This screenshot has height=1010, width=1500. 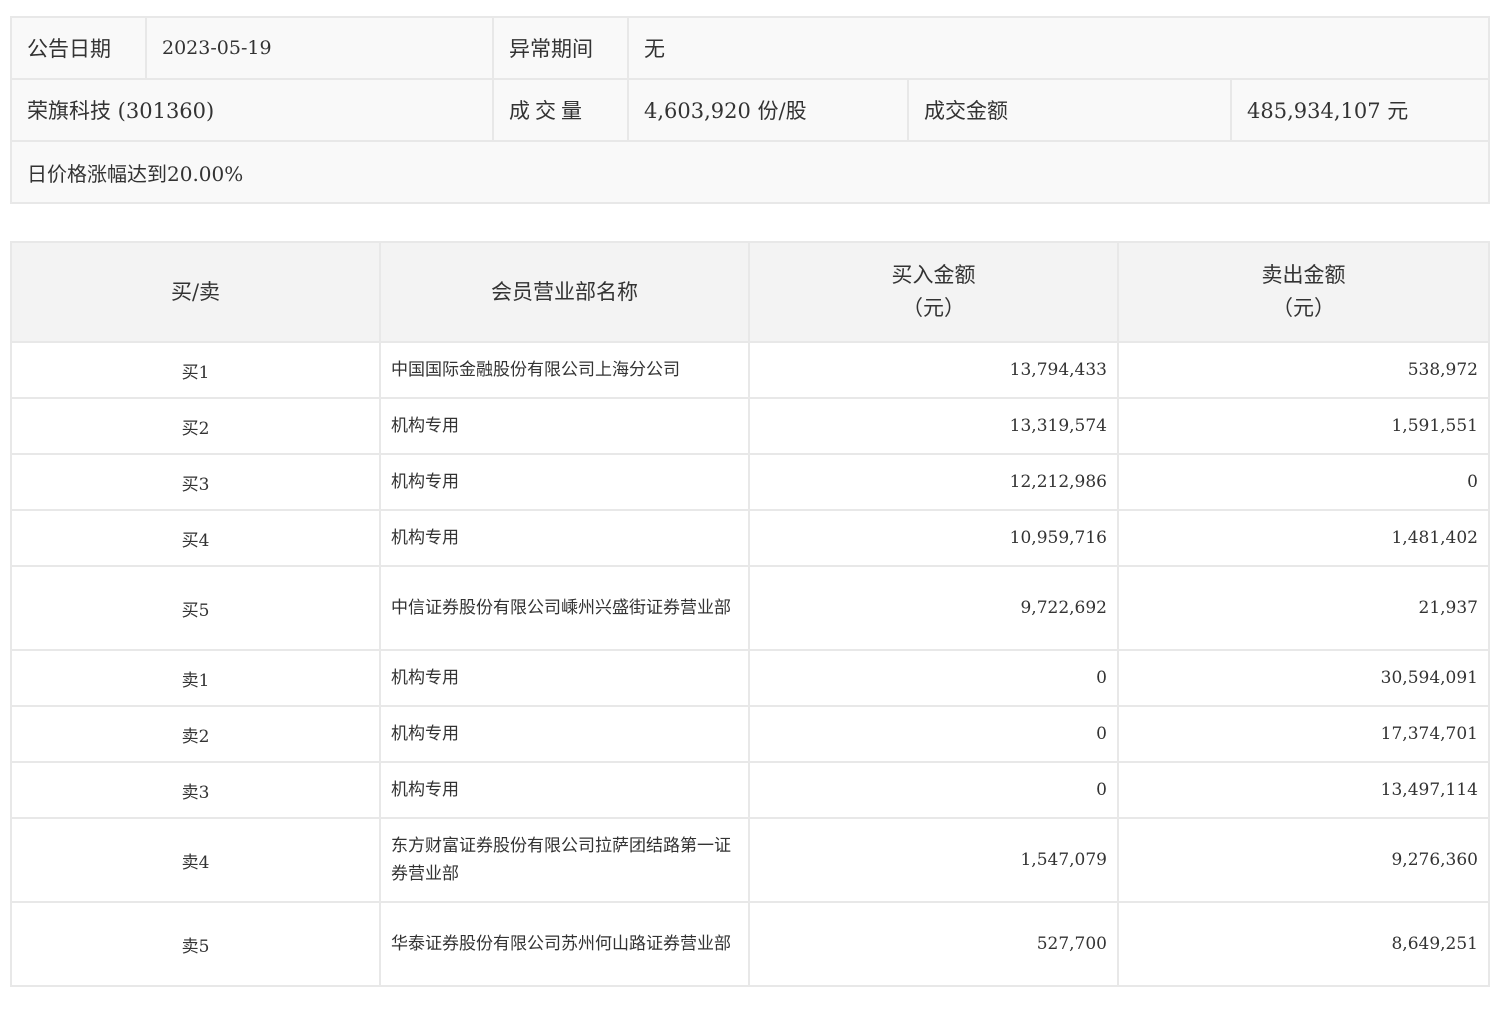 I want to click on row-side: 买1, so click(x=195, y=370).